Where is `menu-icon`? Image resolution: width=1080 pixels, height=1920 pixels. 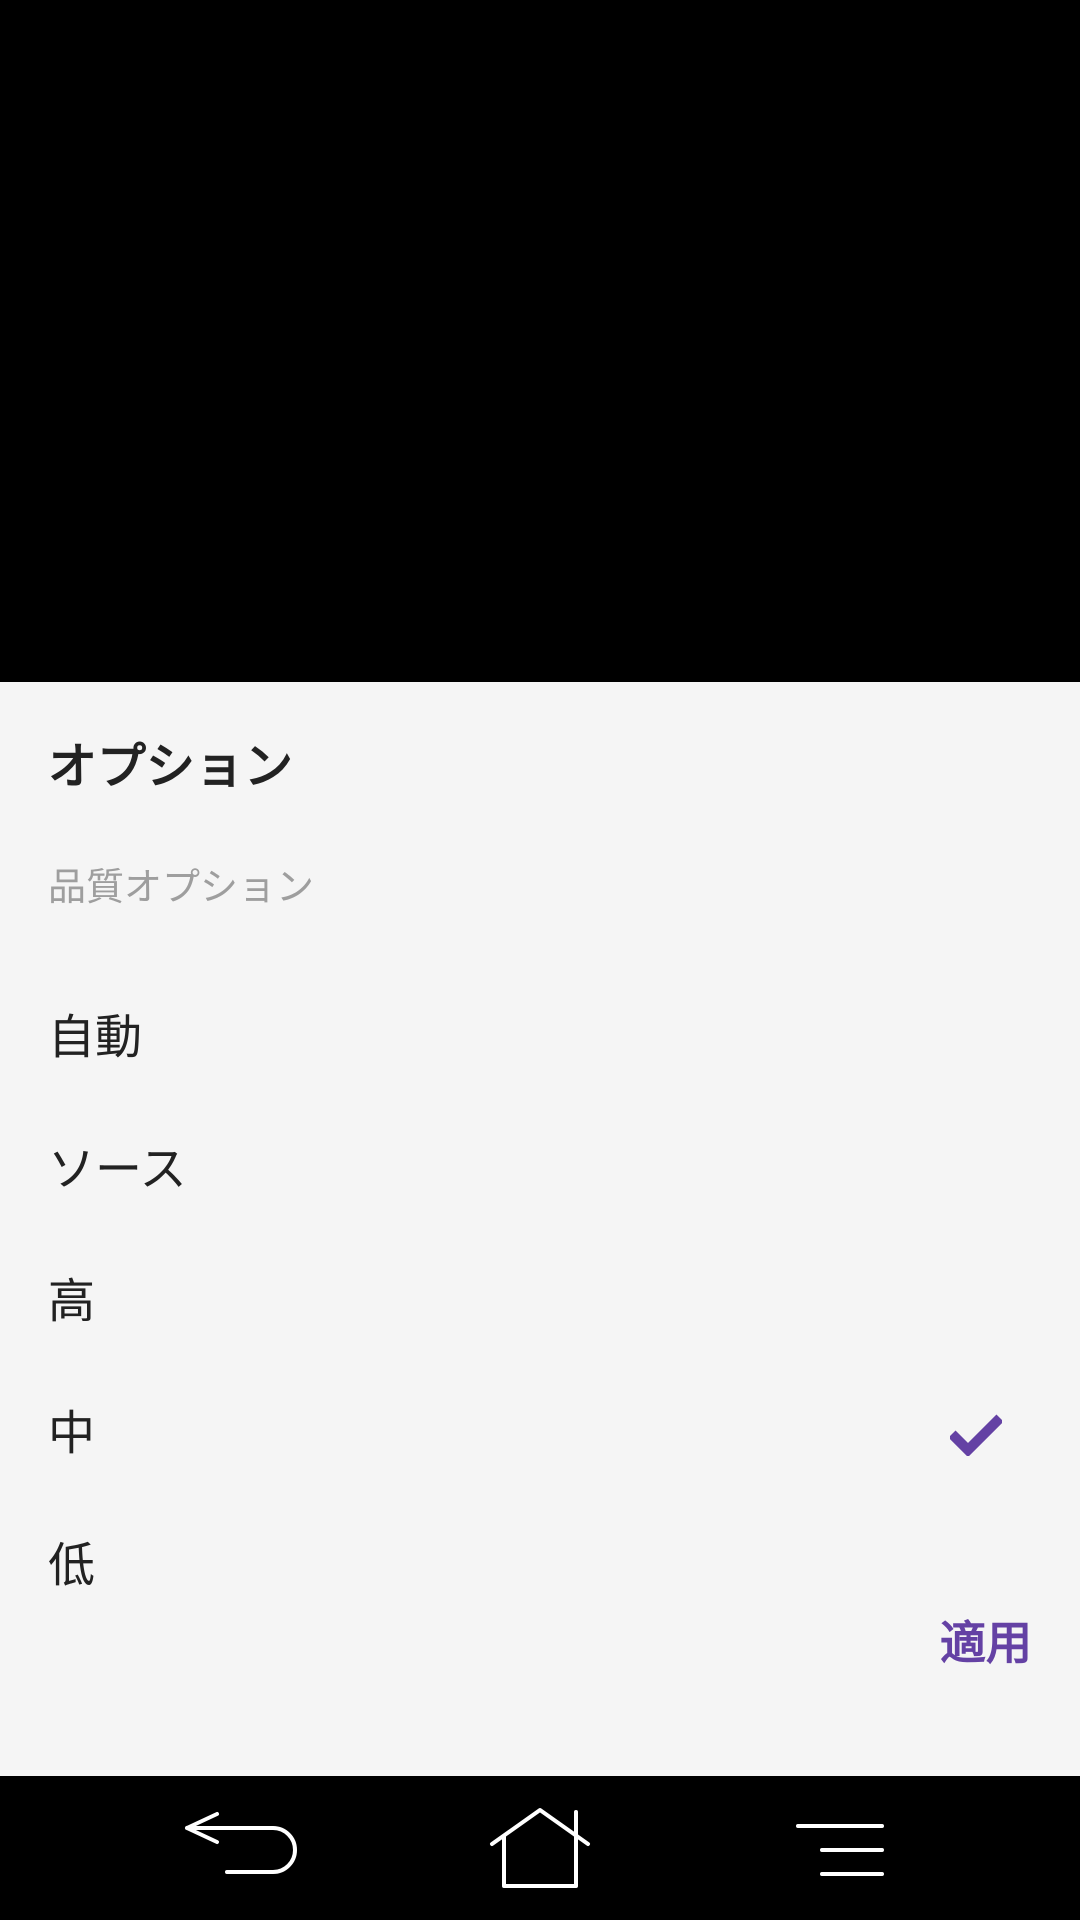 menu-icon is located at coordinates (840, 1850).